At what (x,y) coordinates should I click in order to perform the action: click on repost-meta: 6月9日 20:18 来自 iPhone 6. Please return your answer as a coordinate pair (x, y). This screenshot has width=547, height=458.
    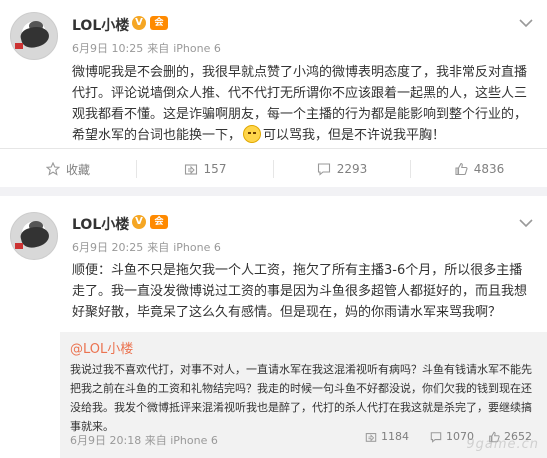
    Looking at the image, I should click on (144, 440).